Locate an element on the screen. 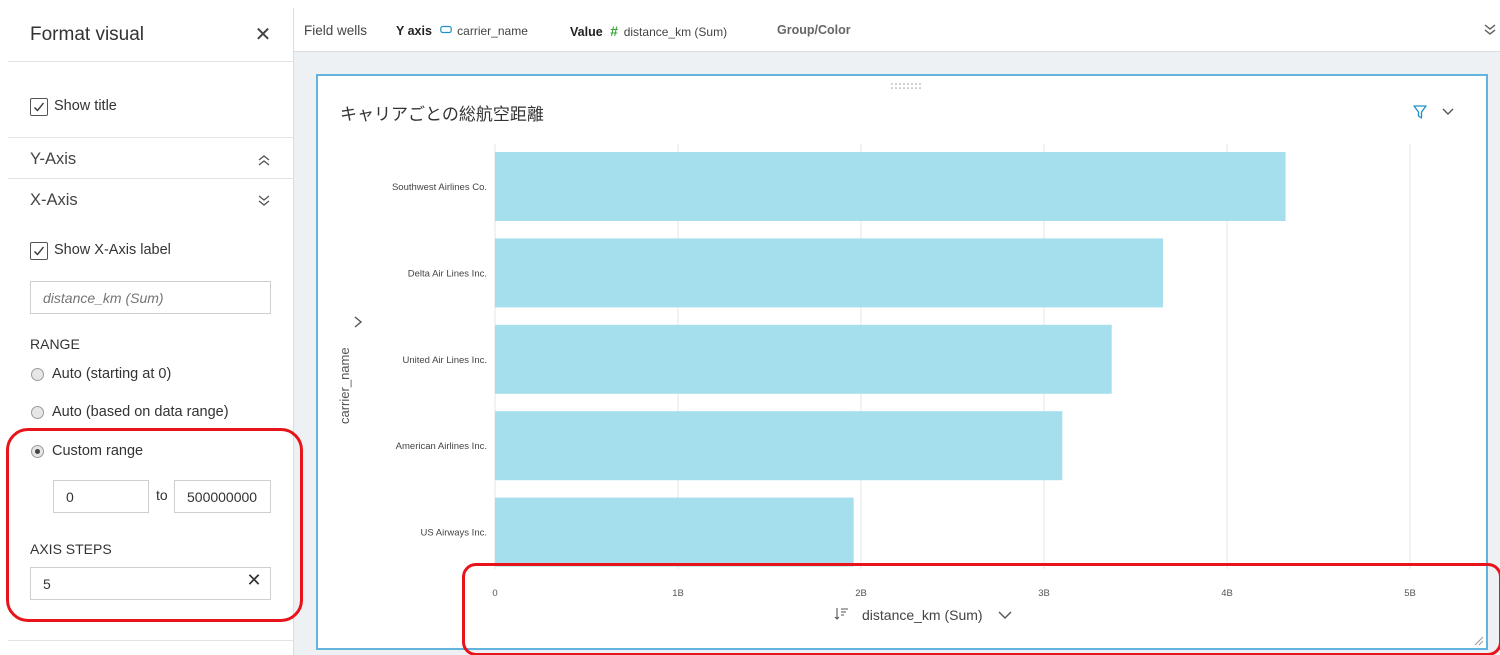 This screenshot has width=1500, height=655. y-tick-label: US Airways Inc. is located at coordinates (453, 533).